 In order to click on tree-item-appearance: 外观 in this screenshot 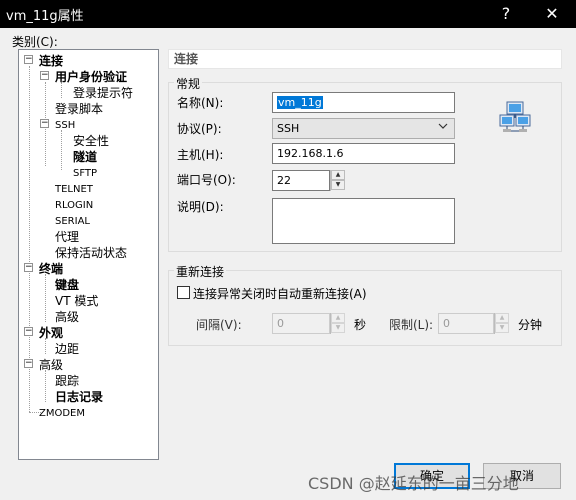, I will do `click(51, 333)`.